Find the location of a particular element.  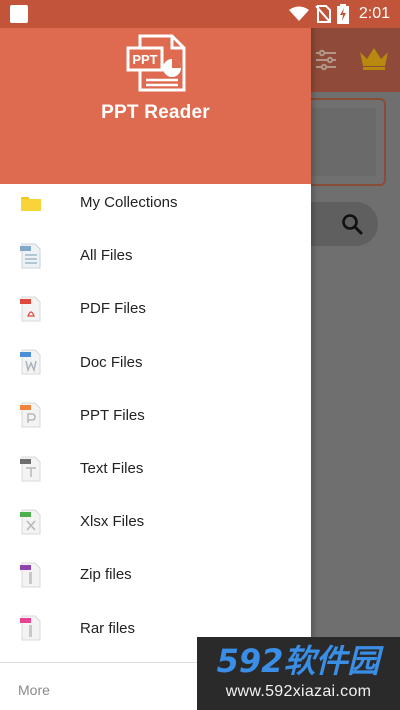

app-icon is located at coordinates (19, 14).